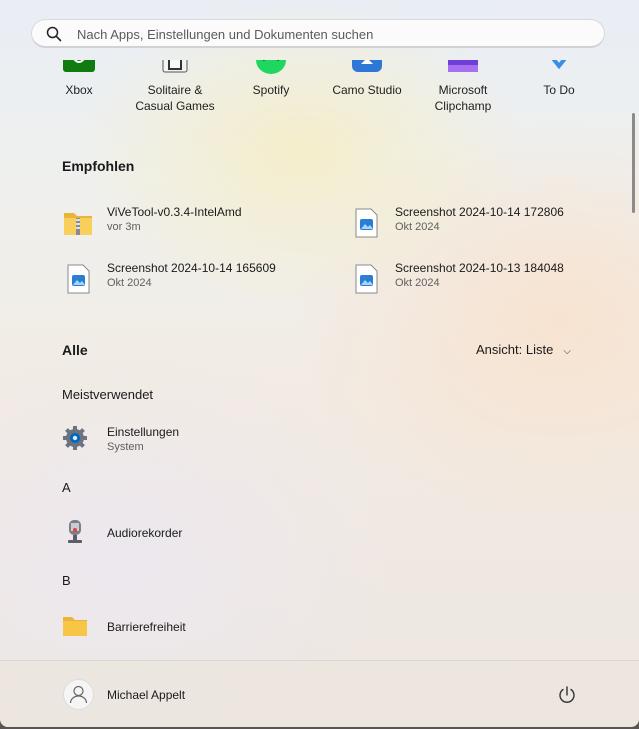 This screenshot has height=729, width=639. I want to click on user-icon, so click(78, 694).